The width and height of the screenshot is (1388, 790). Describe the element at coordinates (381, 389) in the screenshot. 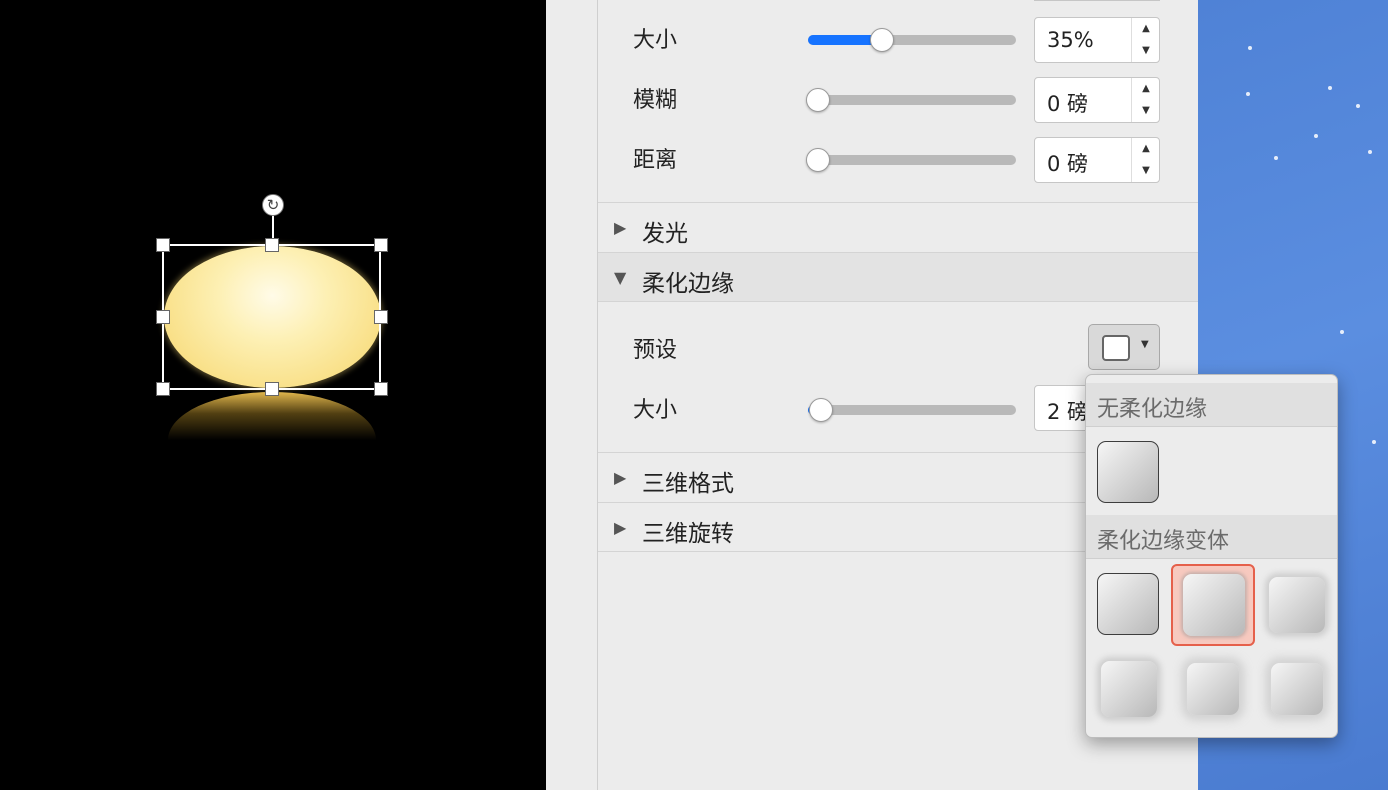

I see `resize-handle-bottom-right` at that location.